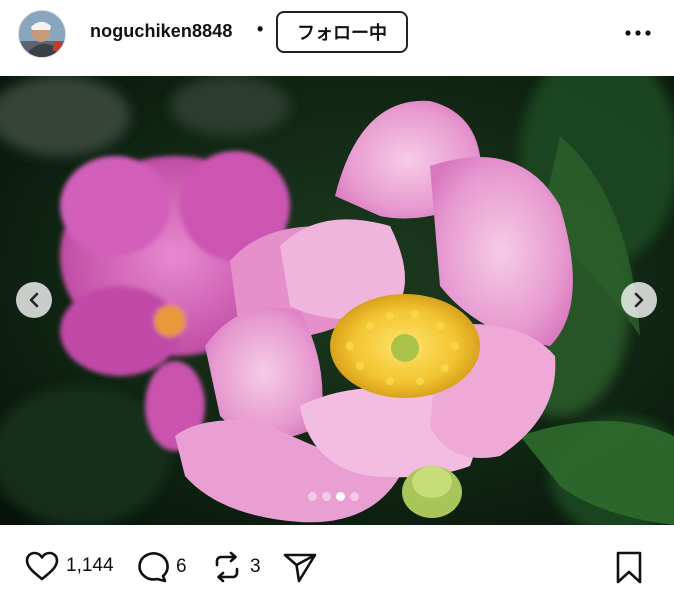  What do you see at coordinates (638, 33) in the screenshot?
I see `more-options-icon` at bounding box center [638, 33].